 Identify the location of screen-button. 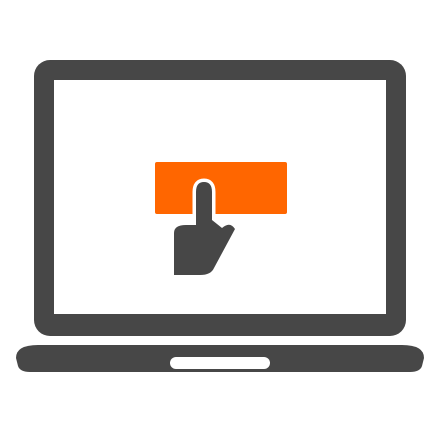
(221, 188).